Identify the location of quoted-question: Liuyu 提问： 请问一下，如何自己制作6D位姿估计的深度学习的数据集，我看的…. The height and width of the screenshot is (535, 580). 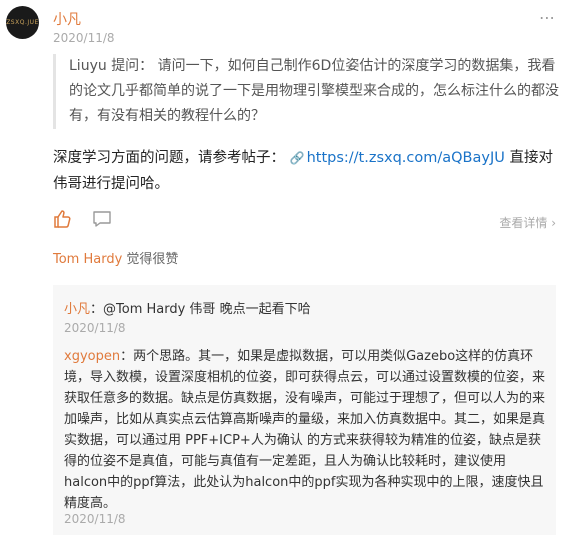
(309, 91).